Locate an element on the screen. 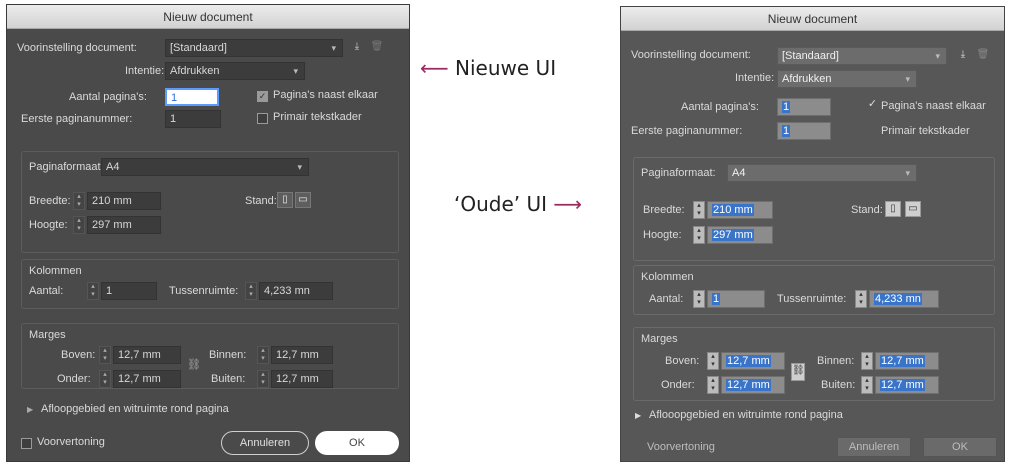 This screenshot has height=466, width=1013. gutter-label: Tussenruimte: is located at coordinates (204, 291).